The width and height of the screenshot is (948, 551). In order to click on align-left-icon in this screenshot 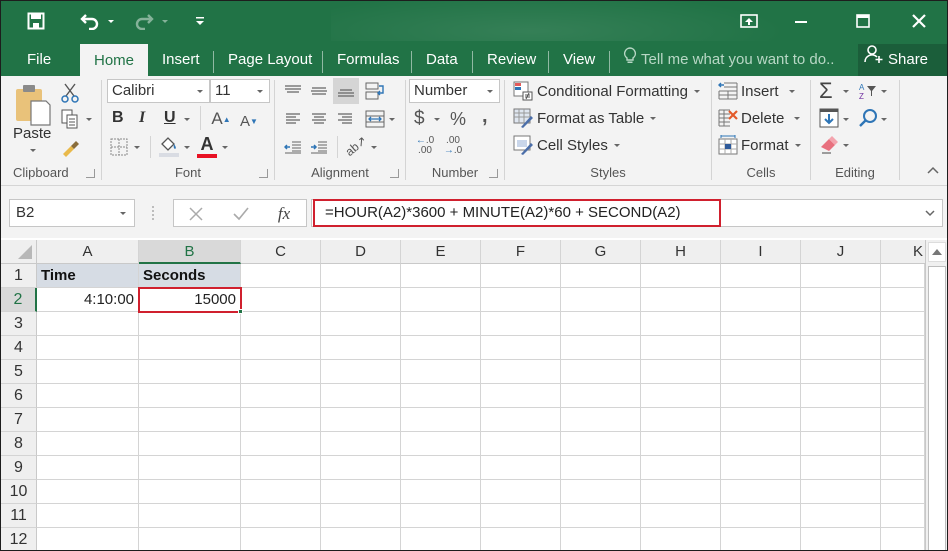, I will do `click(293, 119)`.